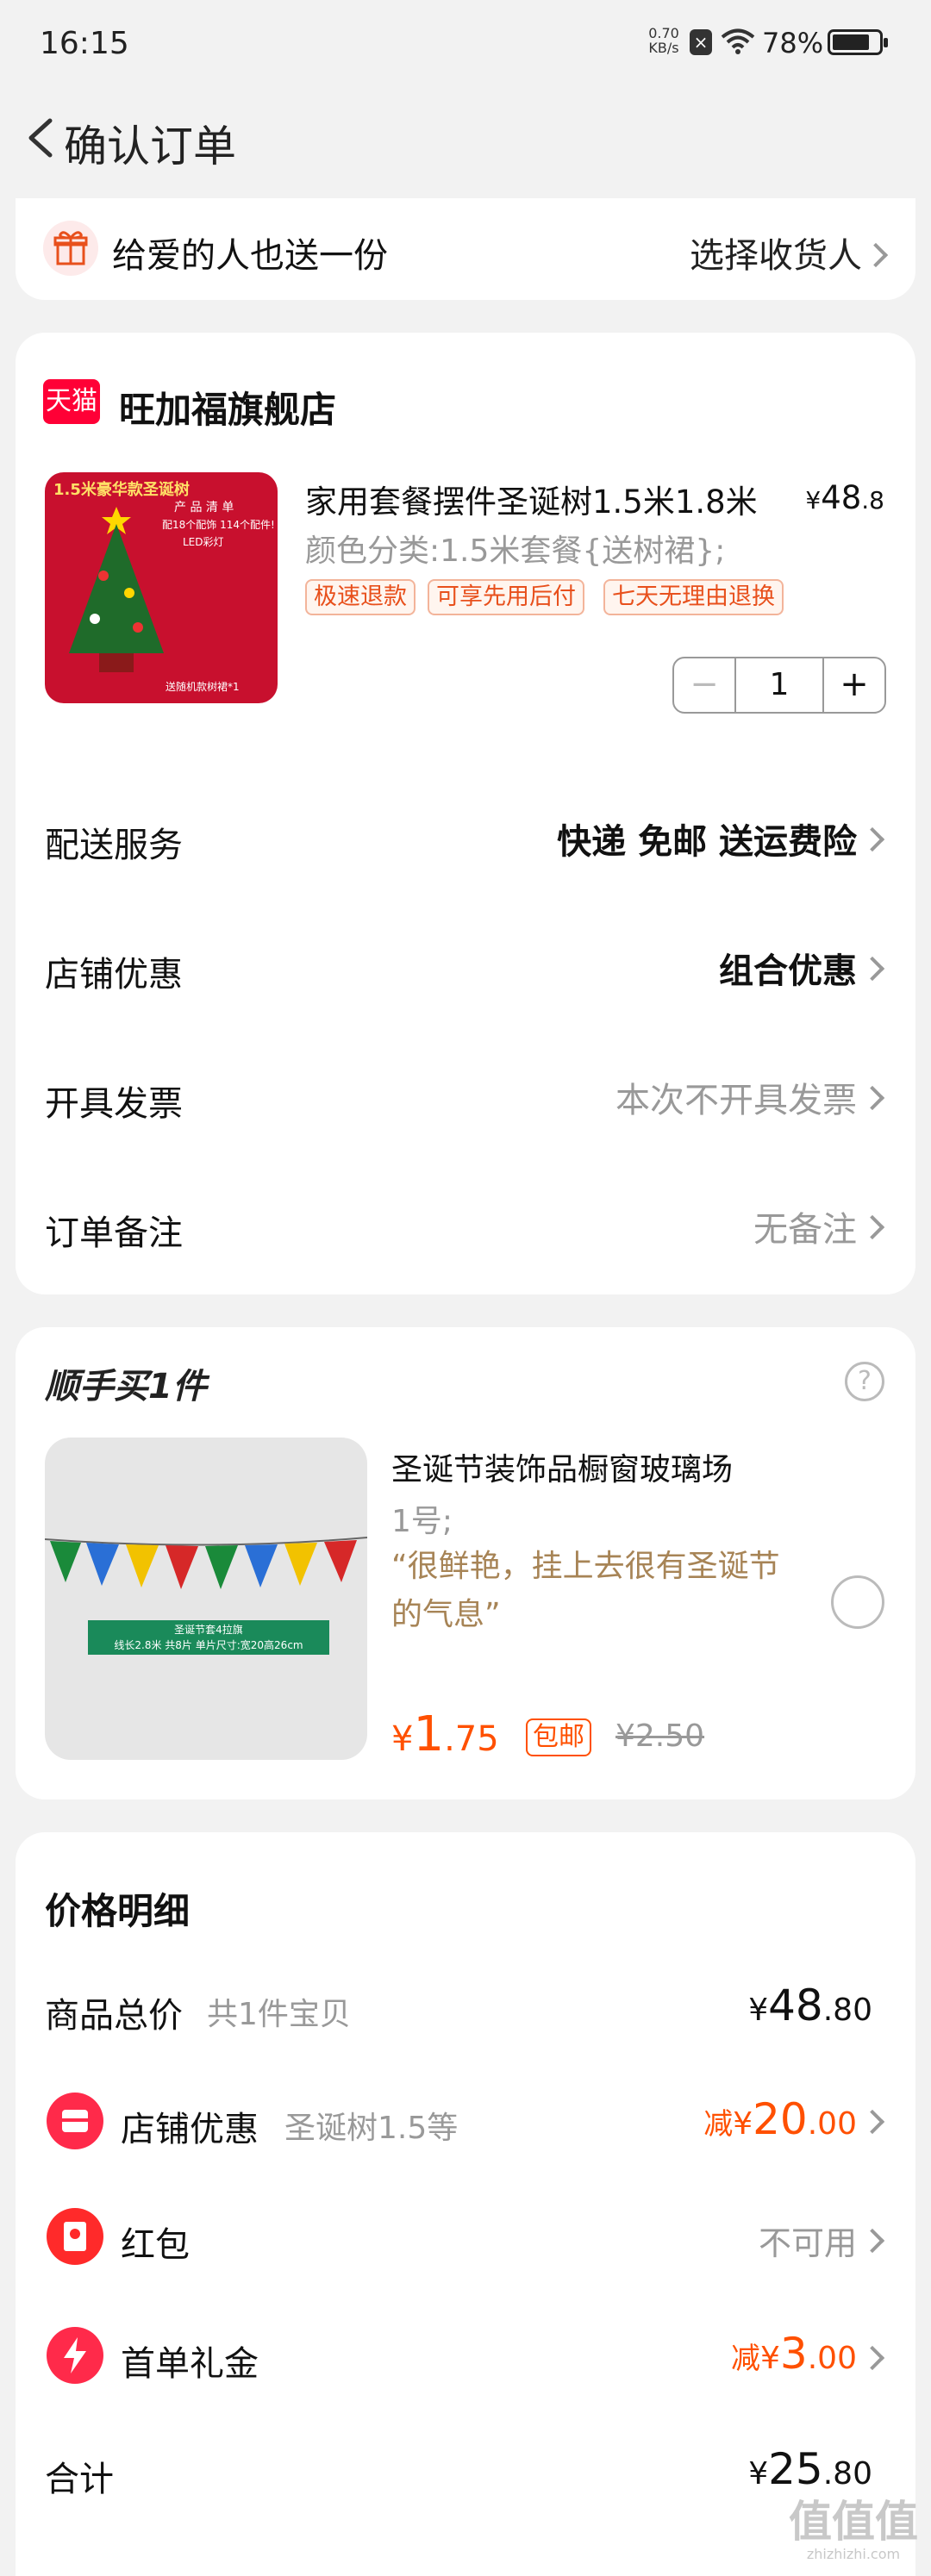  What do you see at coordinates (465, 2238) in the screenshot?
I see `row-red-packet: 红包 不可用` at bounding box center [465, 2238].